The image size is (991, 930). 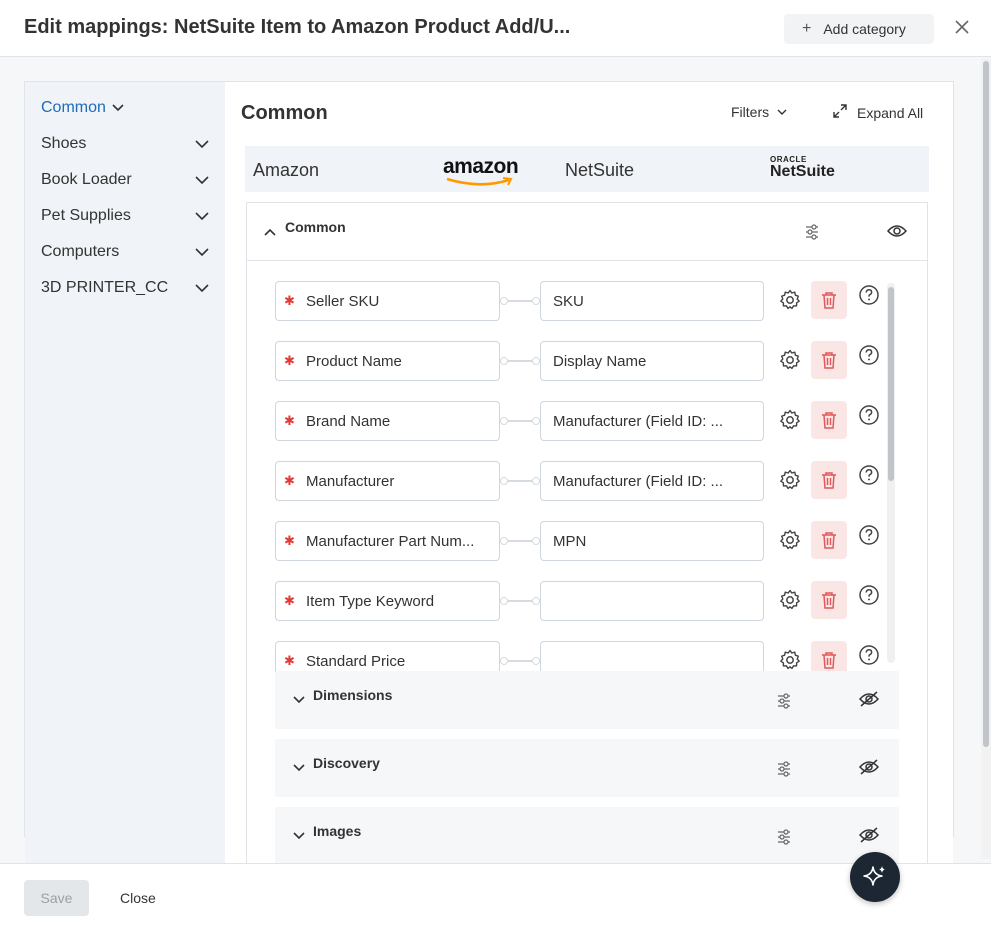 I want to click on mapping-row: ✱ Product Name Display Name, so click(x=587, y=362).